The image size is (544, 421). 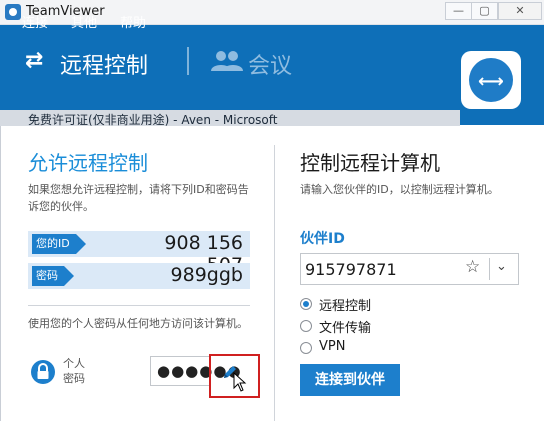 What do you see at coordinates (34, 60) in the screenshot?
I see `double-arrow-icon: ⇄` at bounding box center [34, 60].